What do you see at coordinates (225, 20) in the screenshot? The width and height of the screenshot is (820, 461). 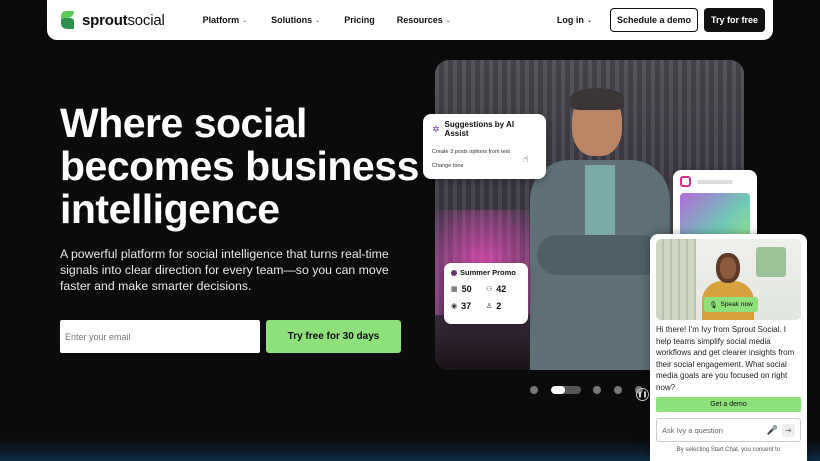 I see `nav-item-platform: Platform ⌄` at bounding box center [225, 20].